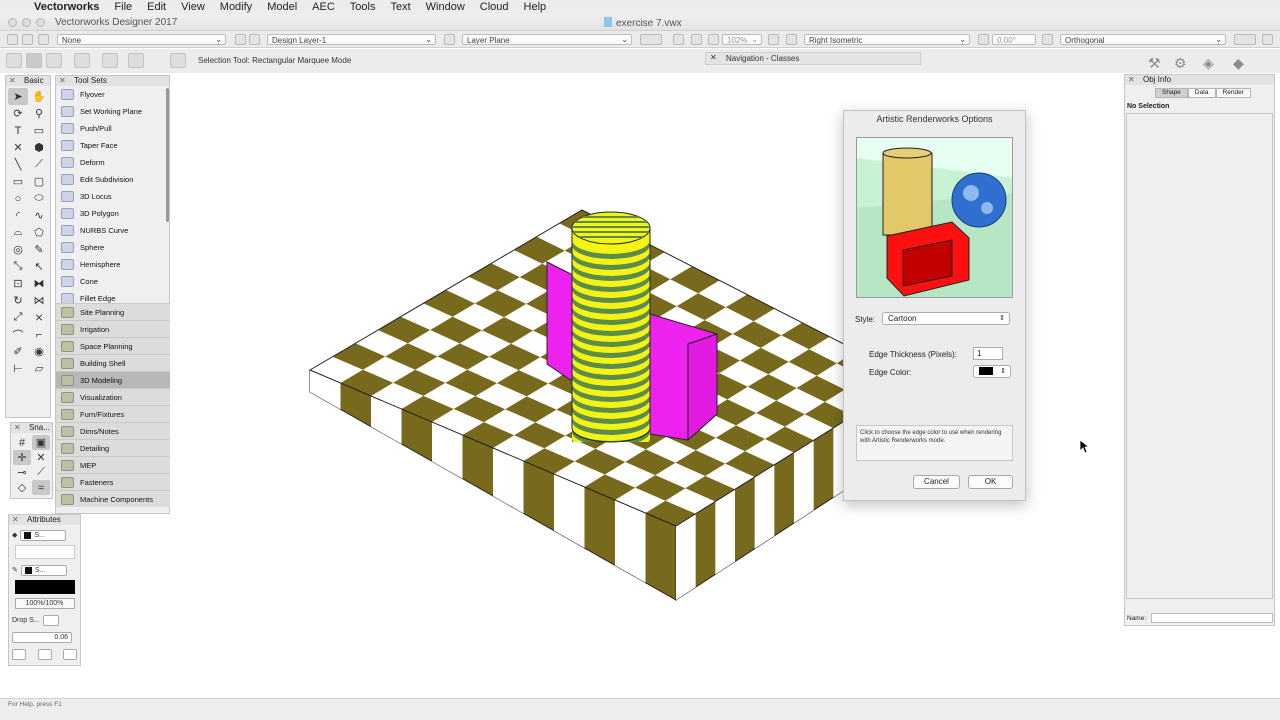 The height and width of the screenshot is (720, 1280). I want to click on menu-item: Window, so click(445, 7).